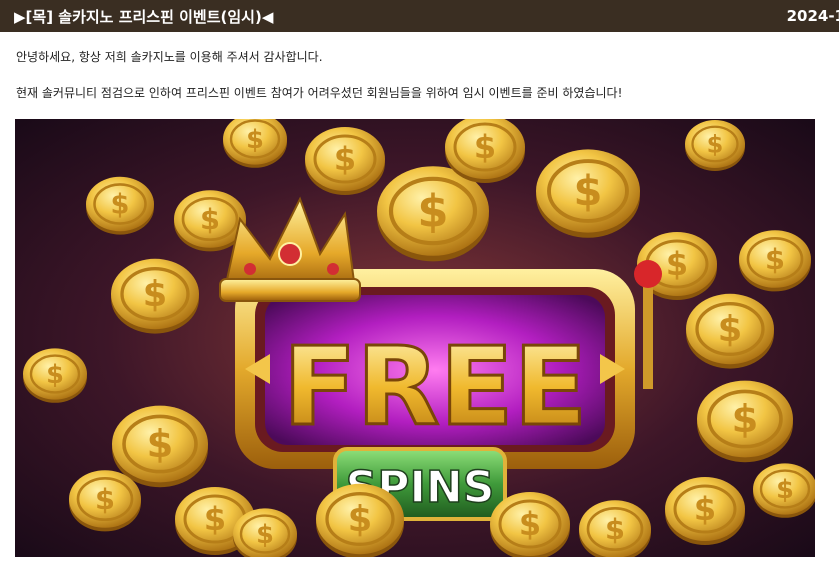  What do you see at coordinates (812, 16) in the screenshot?
I see `post-date: 2024-1` at bounding box center [812, 16].